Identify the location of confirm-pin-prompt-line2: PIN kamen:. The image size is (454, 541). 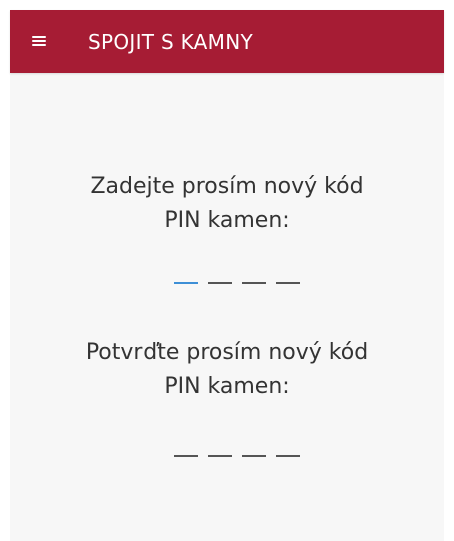
(227, 386).